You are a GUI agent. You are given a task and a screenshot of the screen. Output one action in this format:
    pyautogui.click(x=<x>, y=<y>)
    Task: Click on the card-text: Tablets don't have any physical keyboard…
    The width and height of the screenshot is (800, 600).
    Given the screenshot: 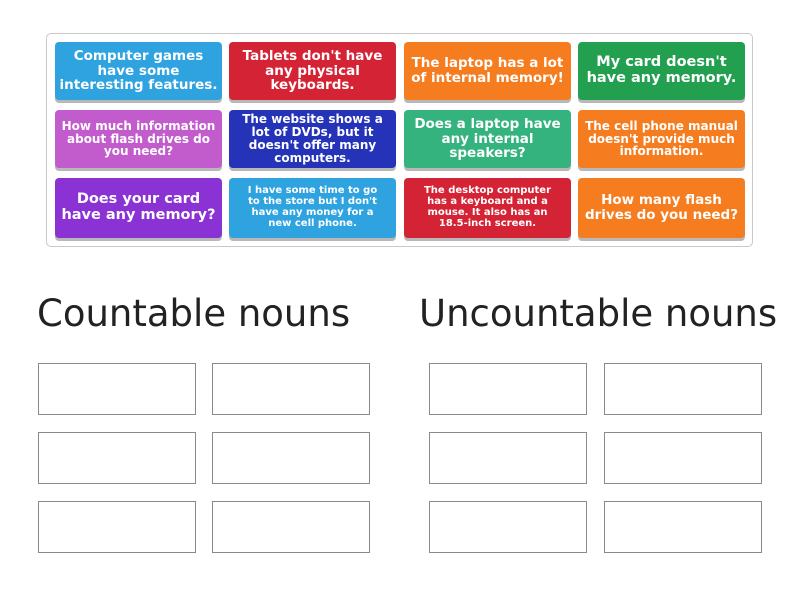 What is the action you would take?
    pyautogui.click(x=312, y=71)
    